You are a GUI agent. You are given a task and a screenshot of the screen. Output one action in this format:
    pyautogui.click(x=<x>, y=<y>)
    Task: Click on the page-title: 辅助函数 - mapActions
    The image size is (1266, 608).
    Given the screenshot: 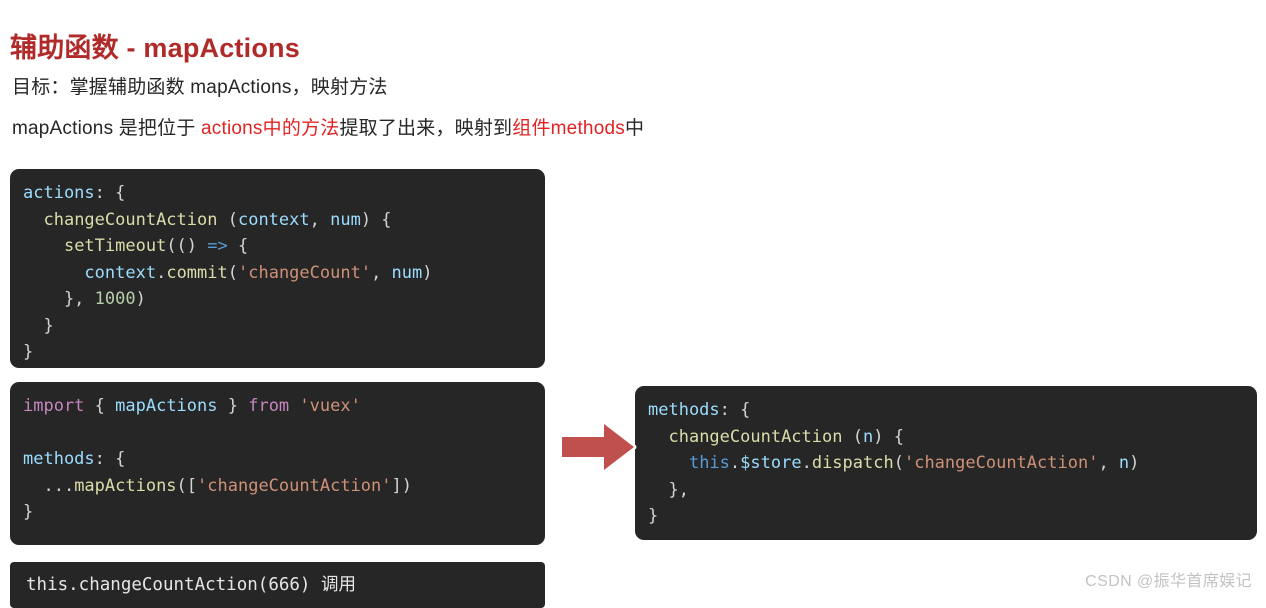 What is the action you would take?
    pyautogui.click(x=155, y=48)
    